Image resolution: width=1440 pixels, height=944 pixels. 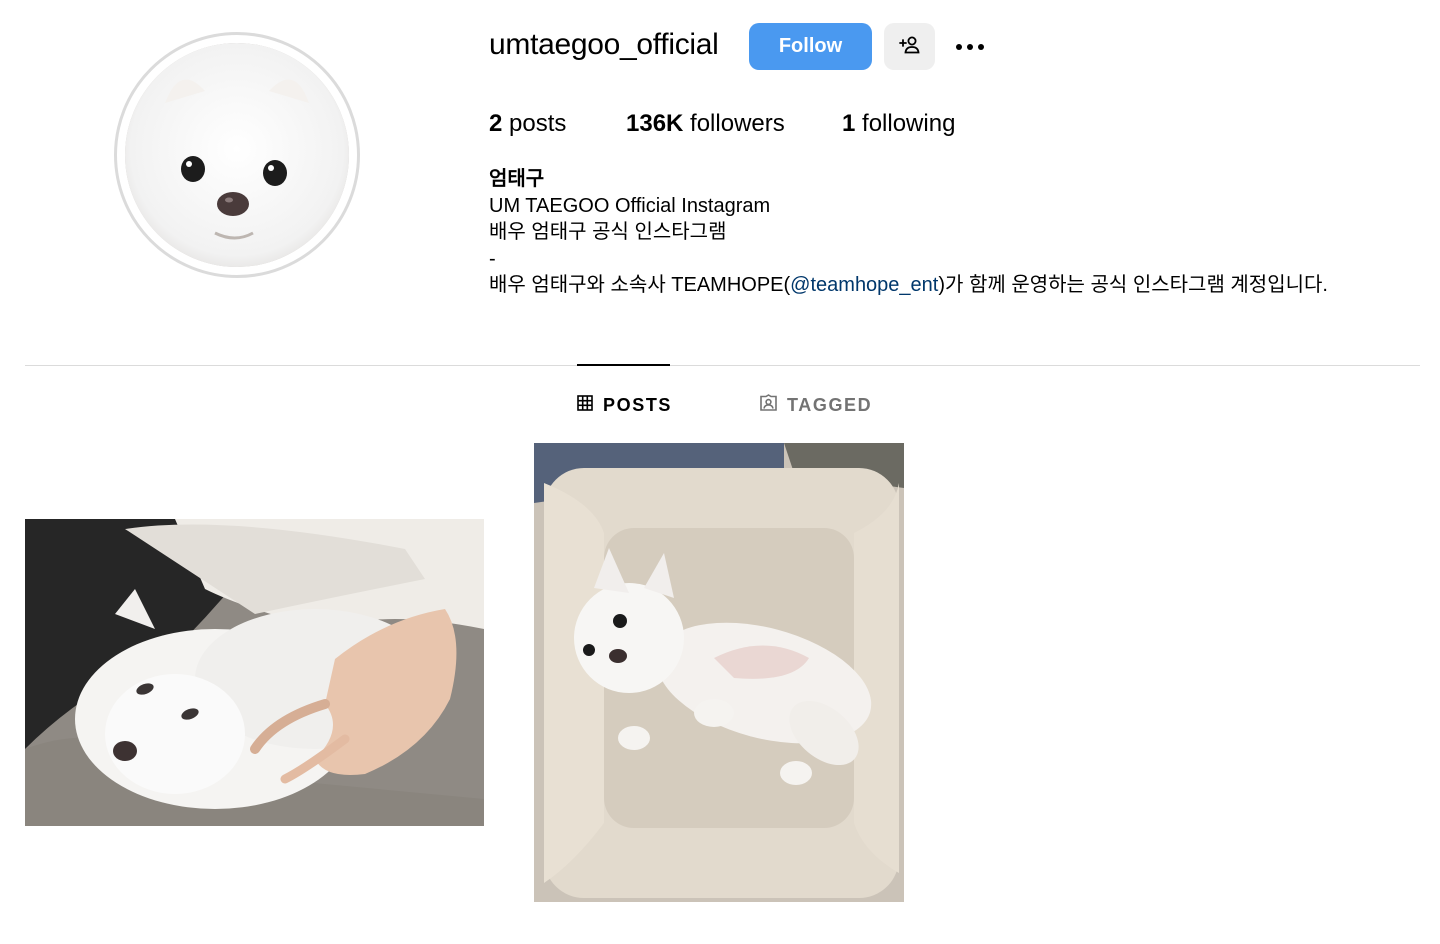 I want to click on posts-count-label: posts, so click(x=534, y=123).